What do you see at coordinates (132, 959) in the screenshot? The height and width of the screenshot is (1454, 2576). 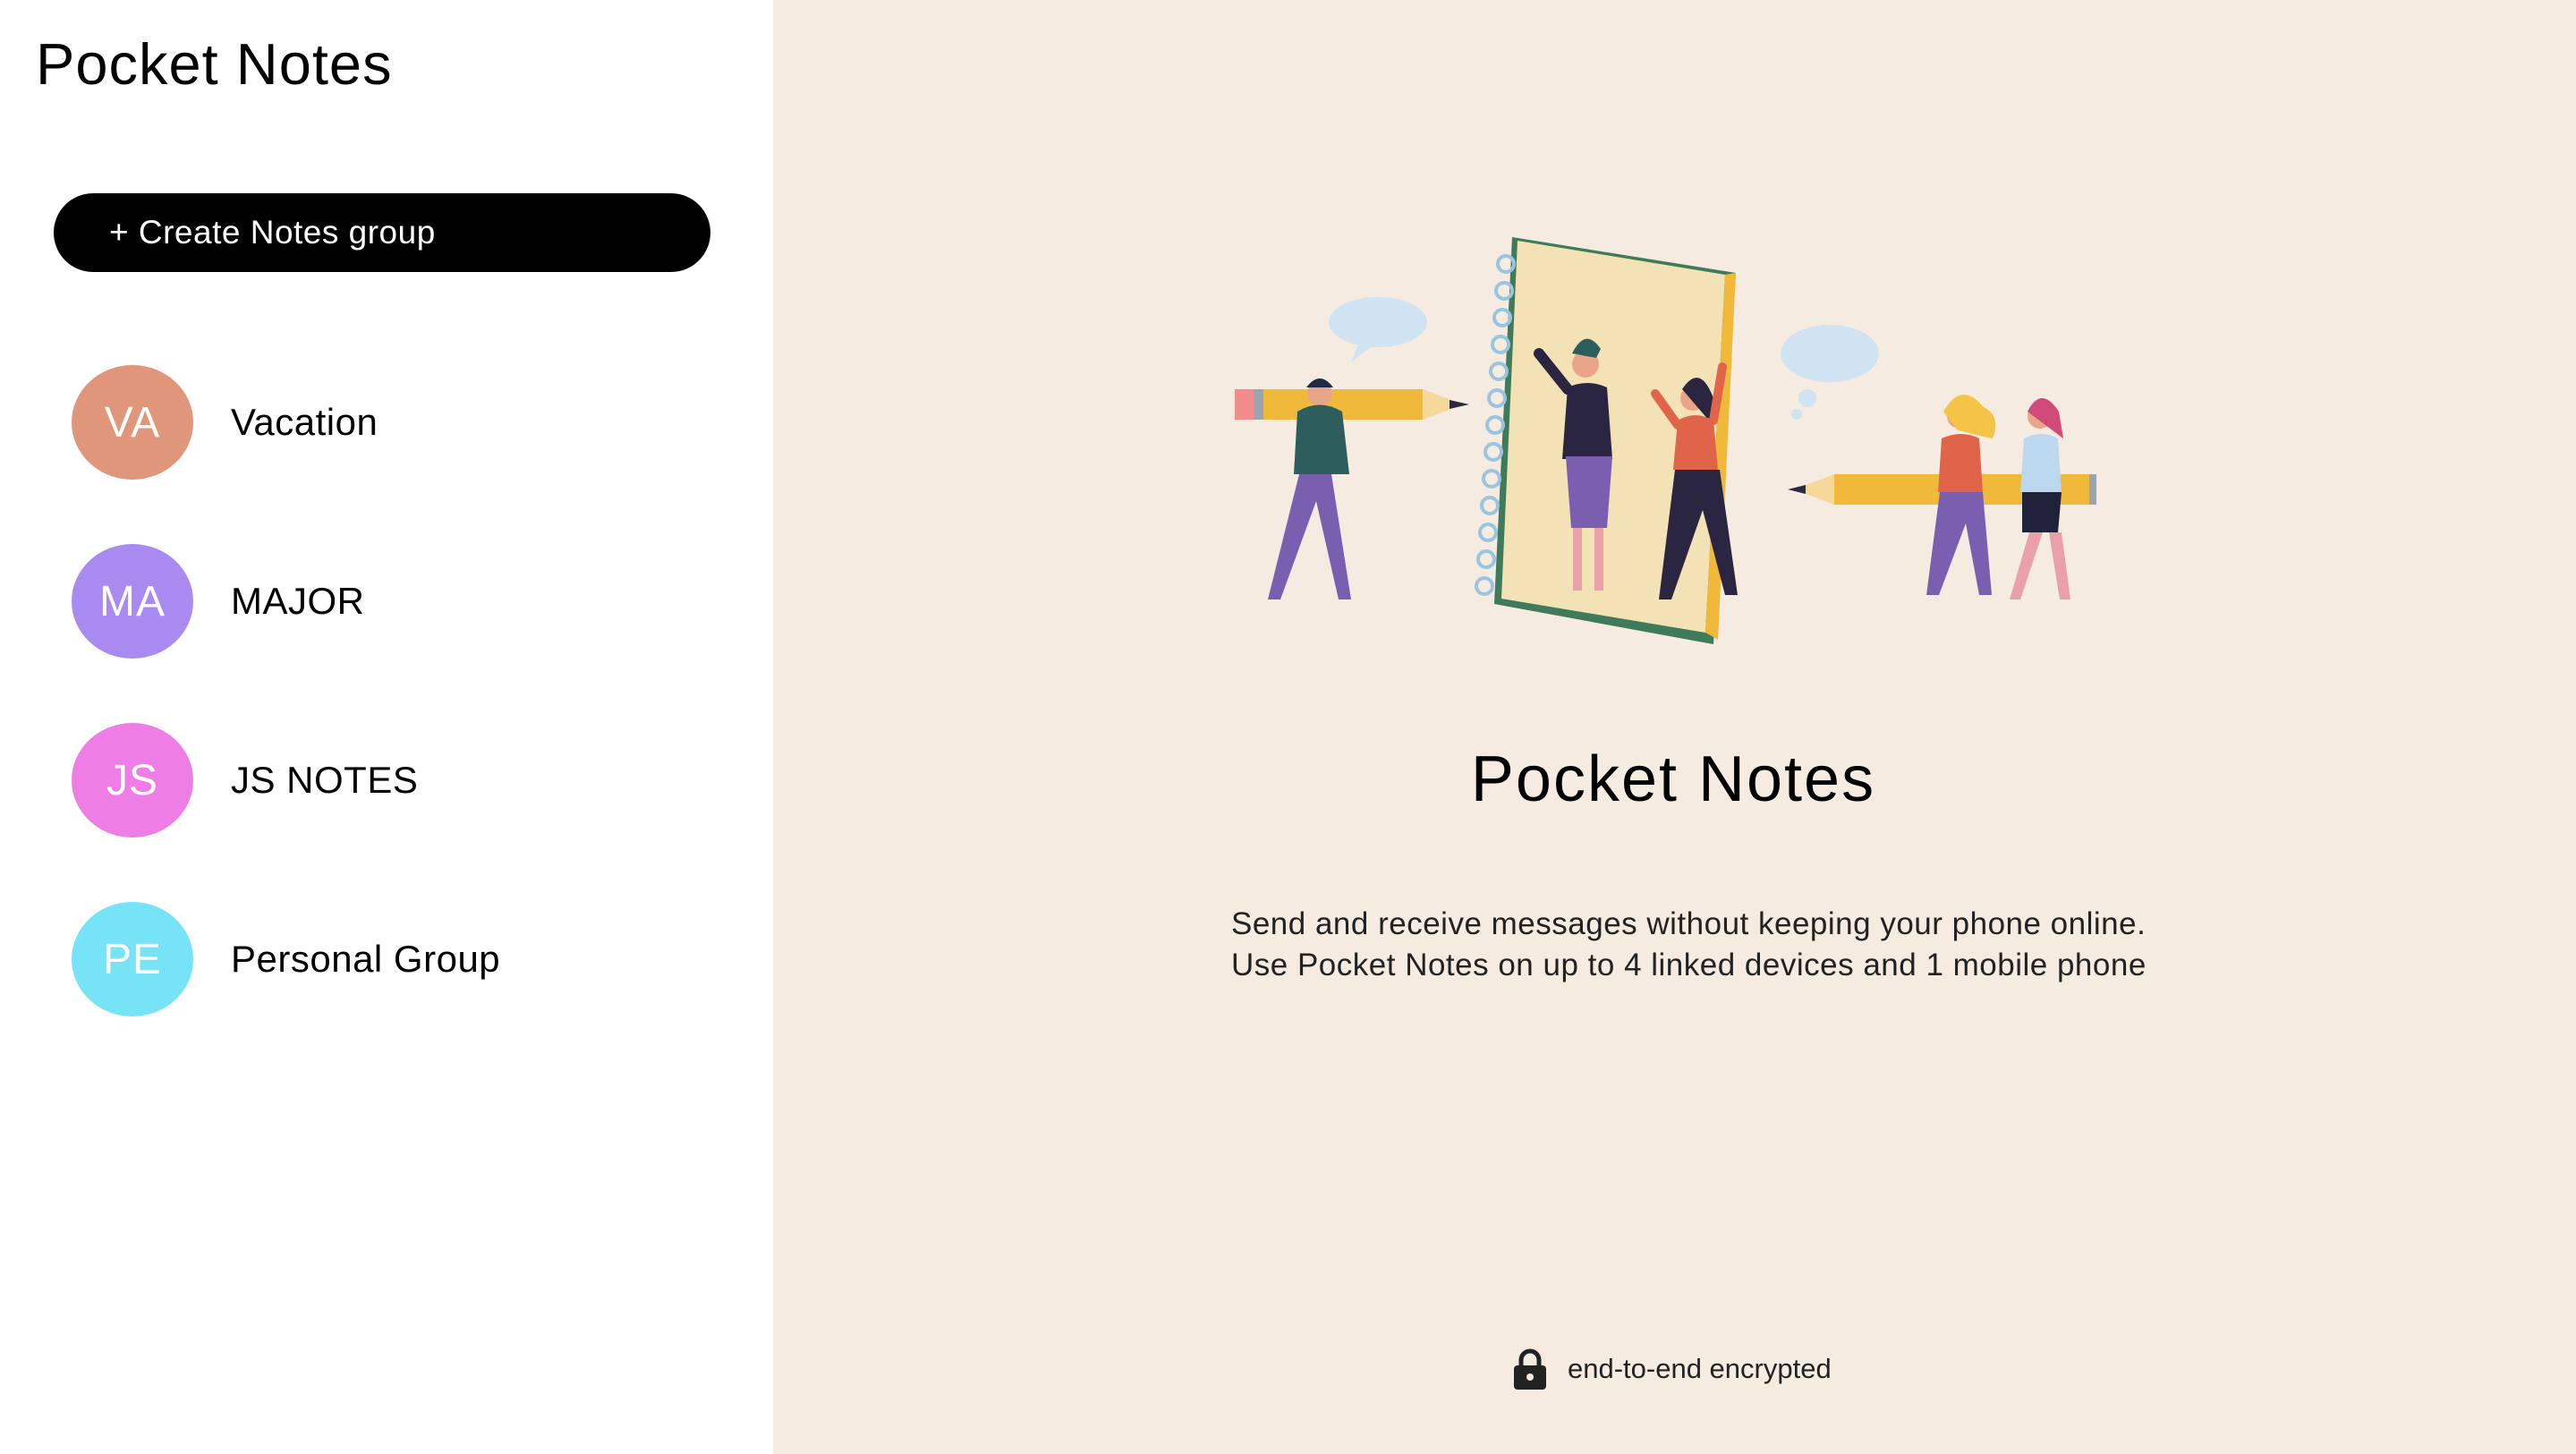 I see `avatar: PE` at bounding box center [132, 959].